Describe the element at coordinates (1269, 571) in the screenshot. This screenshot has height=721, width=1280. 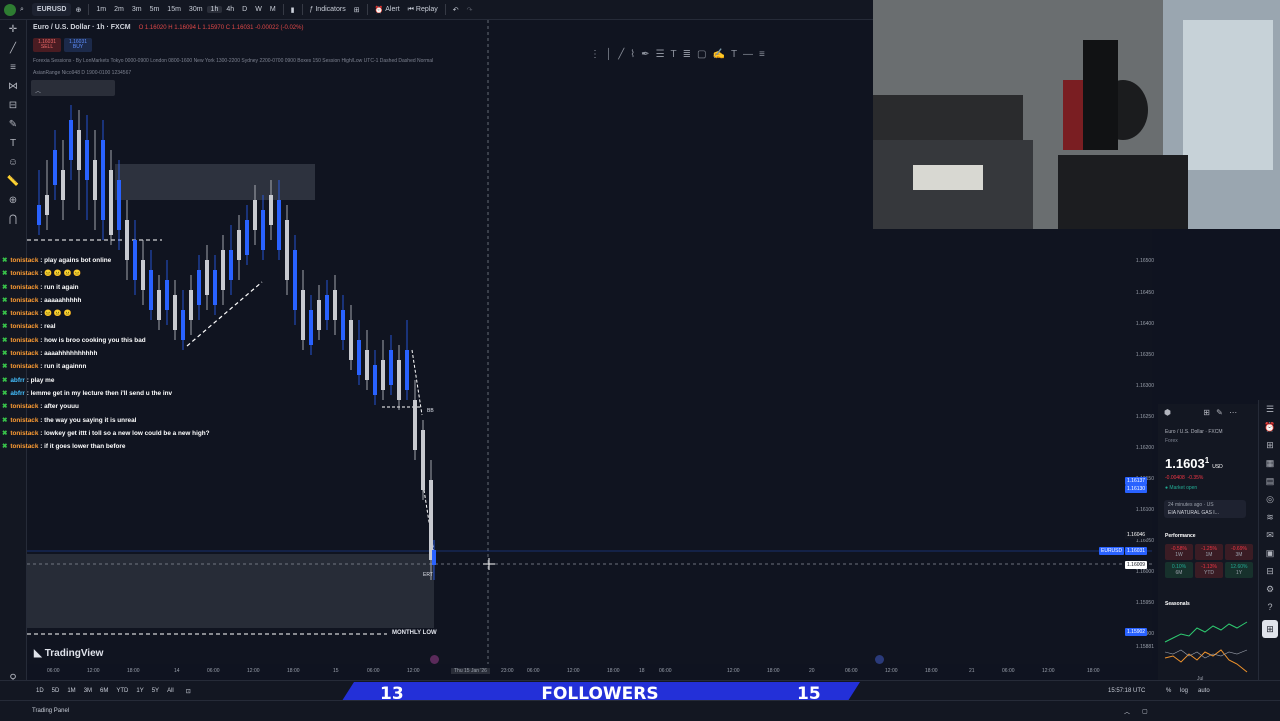
I see `calculator-icon: ⊟` at that location.